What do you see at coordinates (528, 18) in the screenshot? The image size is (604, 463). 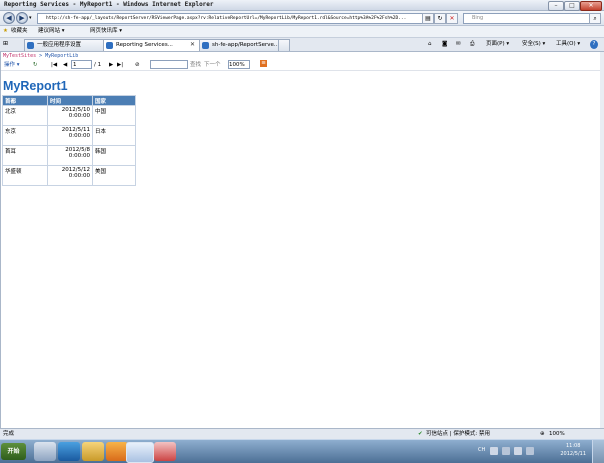 I see `search-input: Bing` at bounding box center [528, 18].